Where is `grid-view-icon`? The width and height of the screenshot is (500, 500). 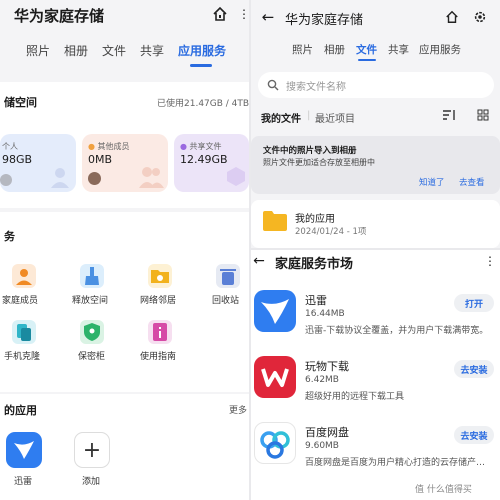 grid-view-icon is located at coordinates (483, 115).